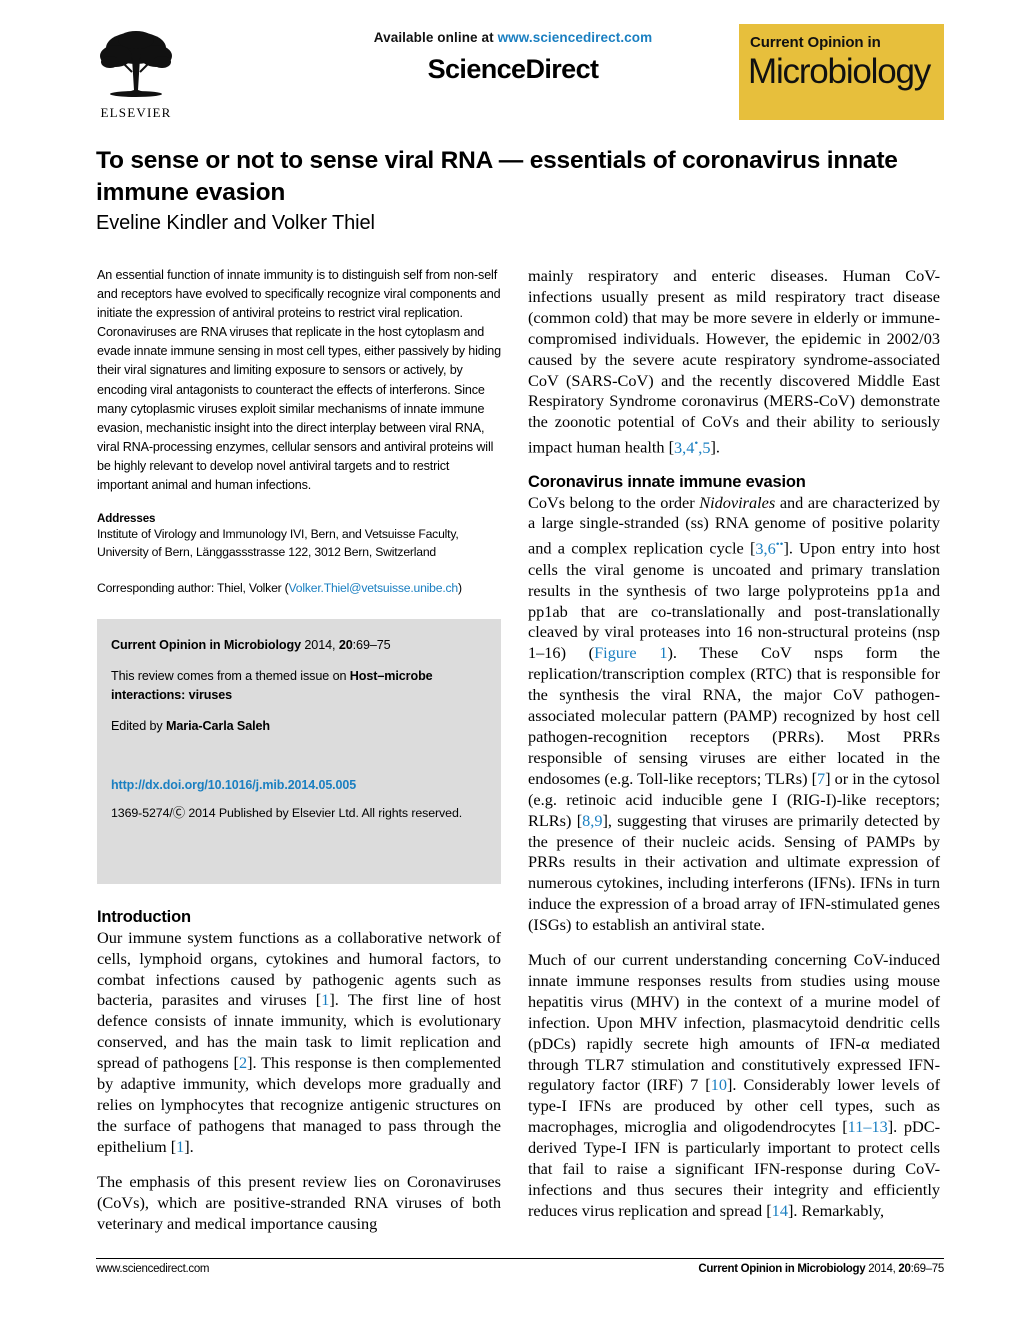 This screenshot has height=1323, width=1020. What do you see at coordinates (704, 447) in the screenshot?
I see `ref-5: ,5` at bounding box center [704, 447].